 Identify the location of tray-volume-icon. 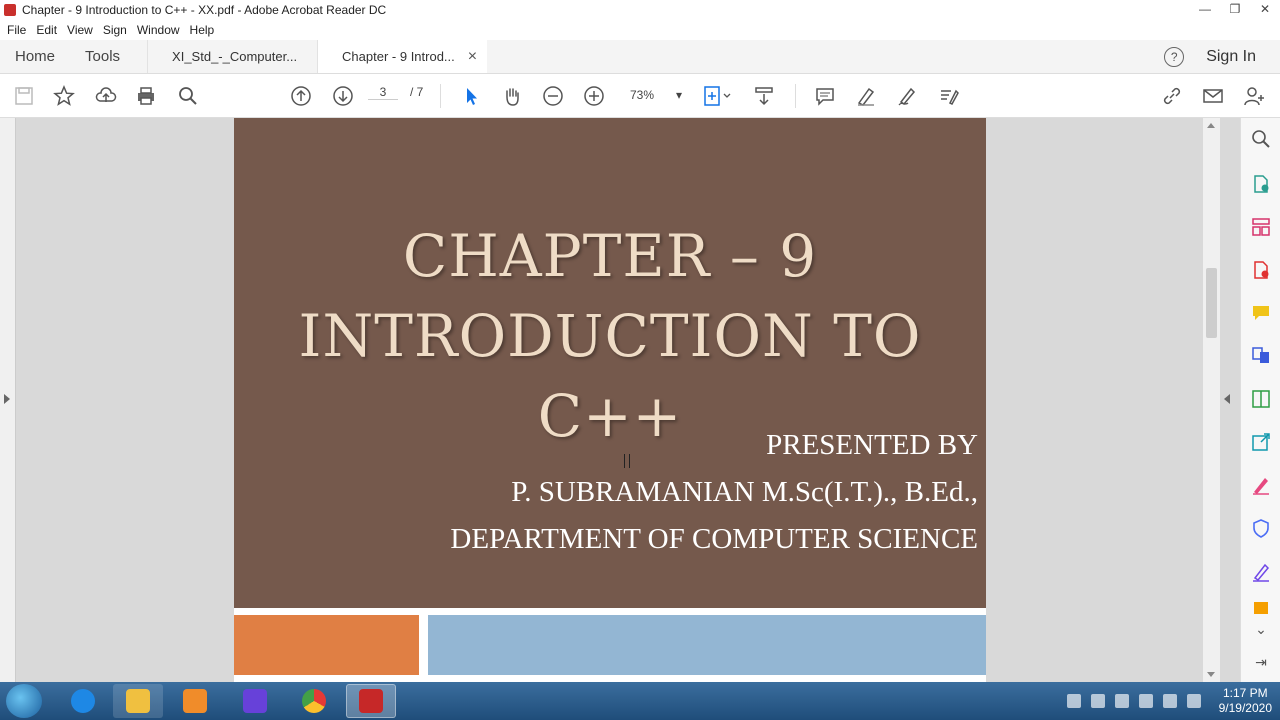
(1145, 701).